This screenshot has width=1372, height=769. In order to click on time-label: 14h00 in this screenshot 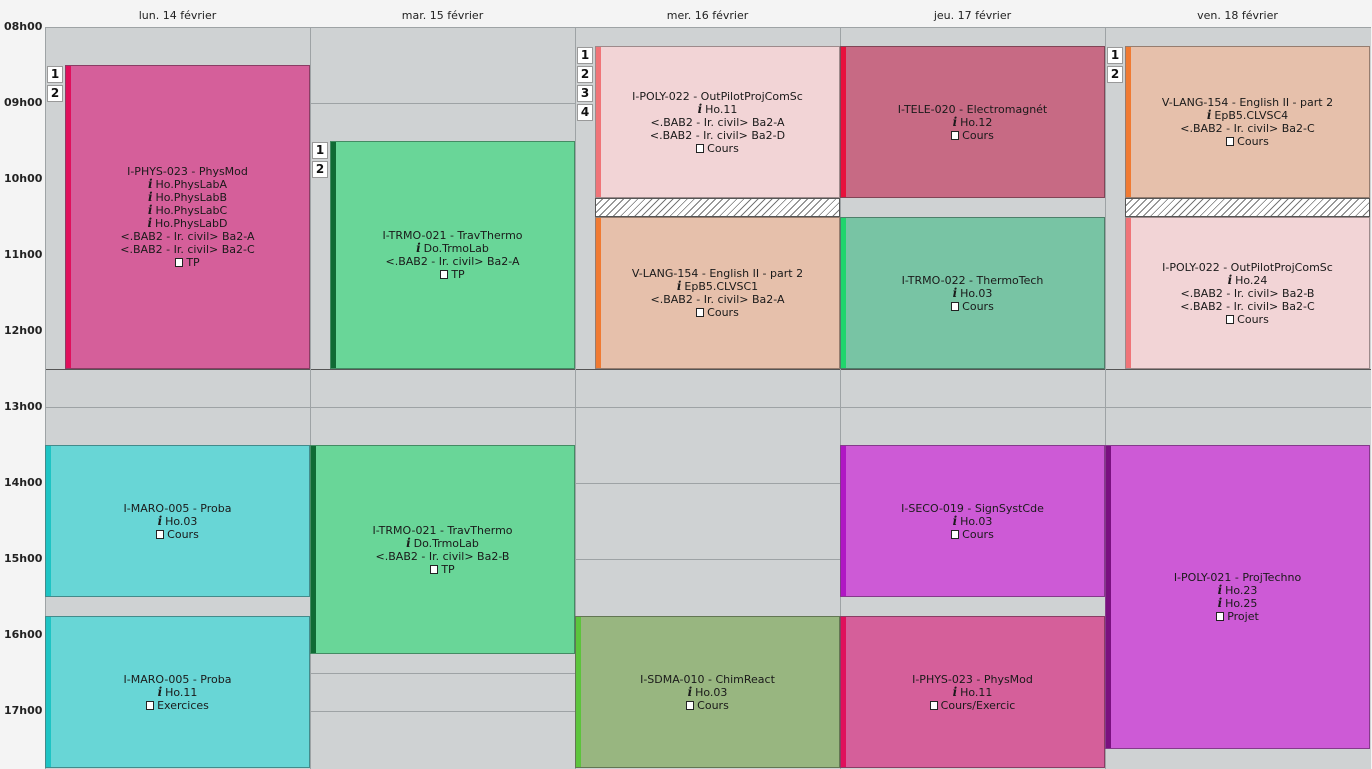, I will do `click(23, 482)`.